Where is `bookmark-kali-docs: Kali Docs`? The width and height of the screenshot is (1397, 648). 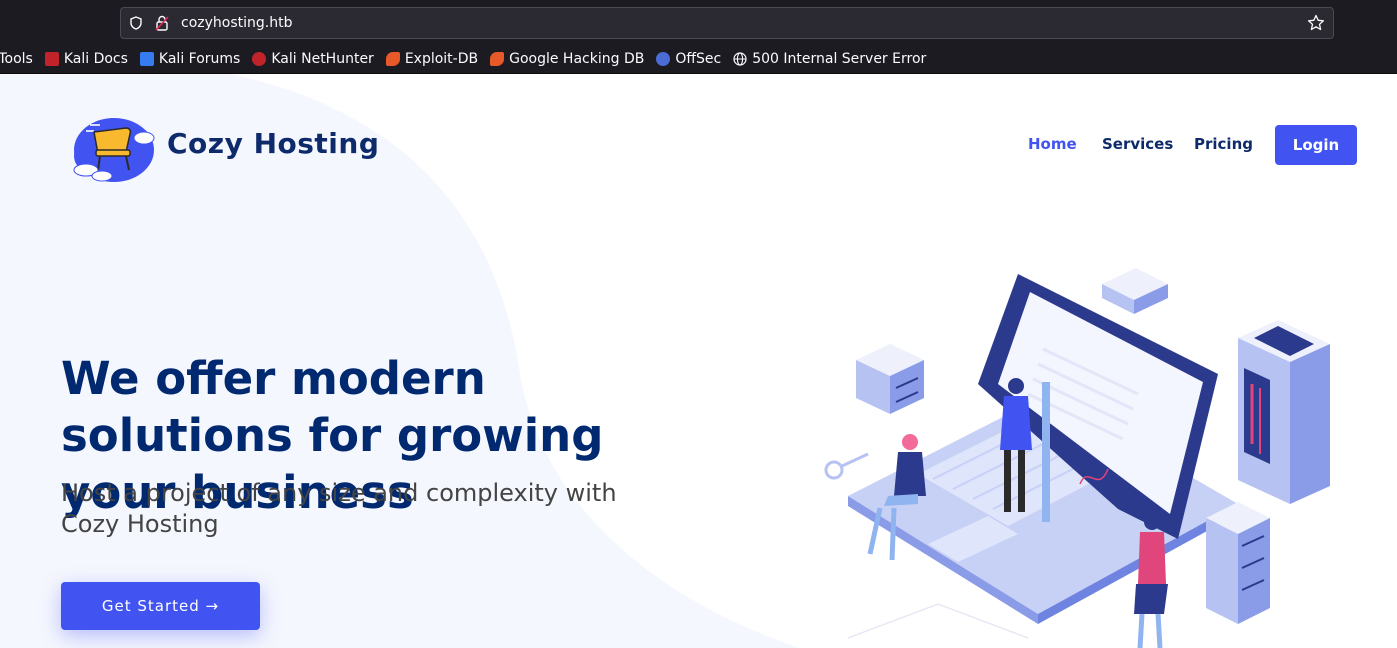
bookmark-kali-docs: Kali Docs is located at coordinates (86, 58).